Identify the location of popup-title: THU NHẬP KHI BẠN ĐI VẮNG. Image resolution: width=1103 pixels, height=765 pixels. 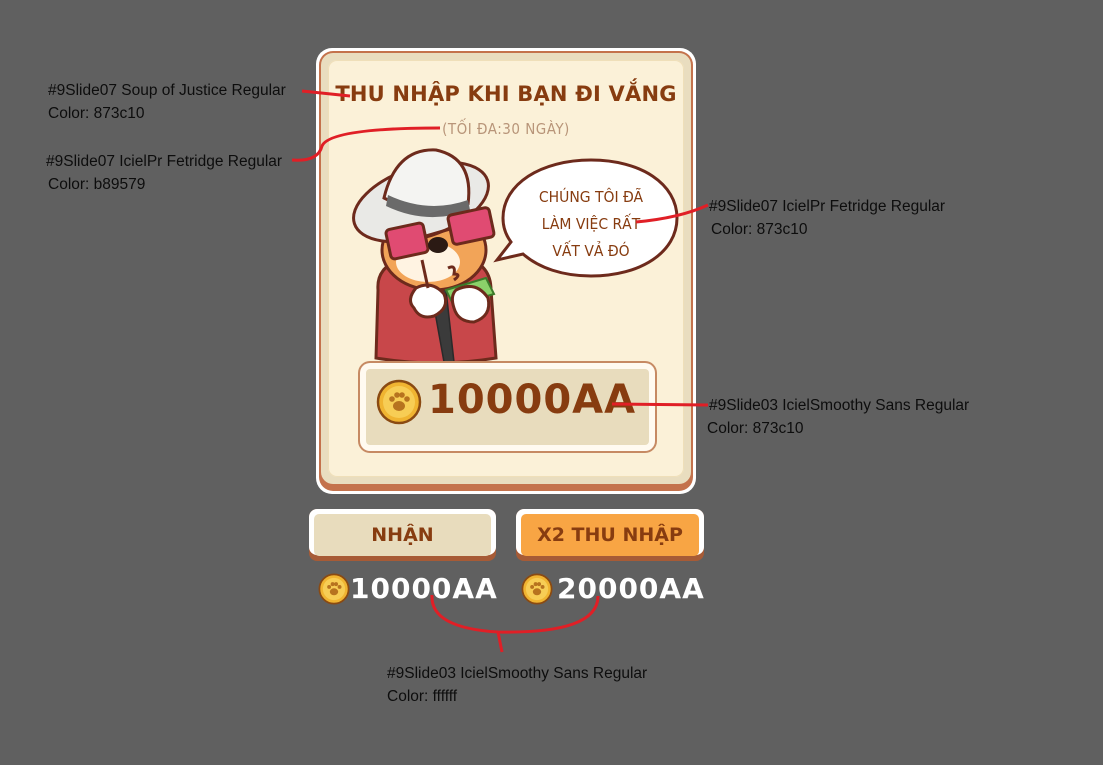
(506, 94).